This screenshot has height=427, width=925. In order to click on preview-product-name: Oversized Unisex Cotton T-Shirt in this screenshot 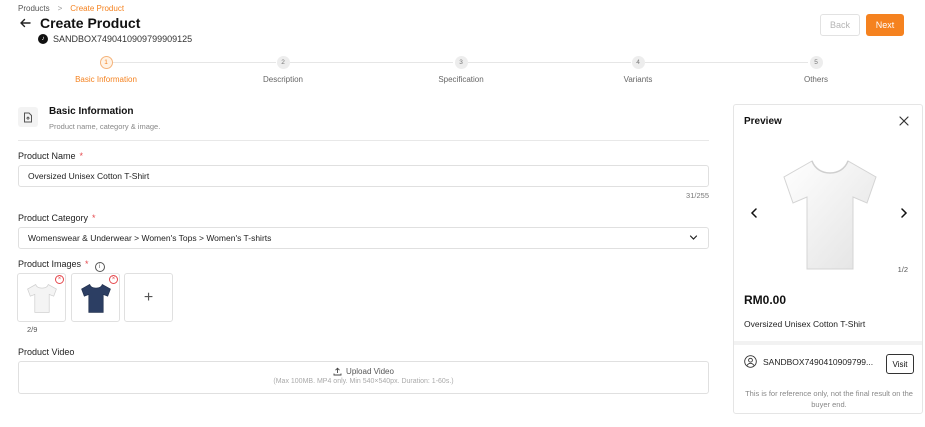, I will do `click(805, 324)`.